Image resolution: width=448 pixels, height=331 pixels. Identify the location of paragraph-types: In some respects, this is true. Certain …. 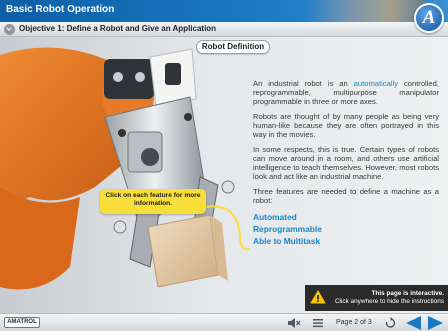
(346, 163).